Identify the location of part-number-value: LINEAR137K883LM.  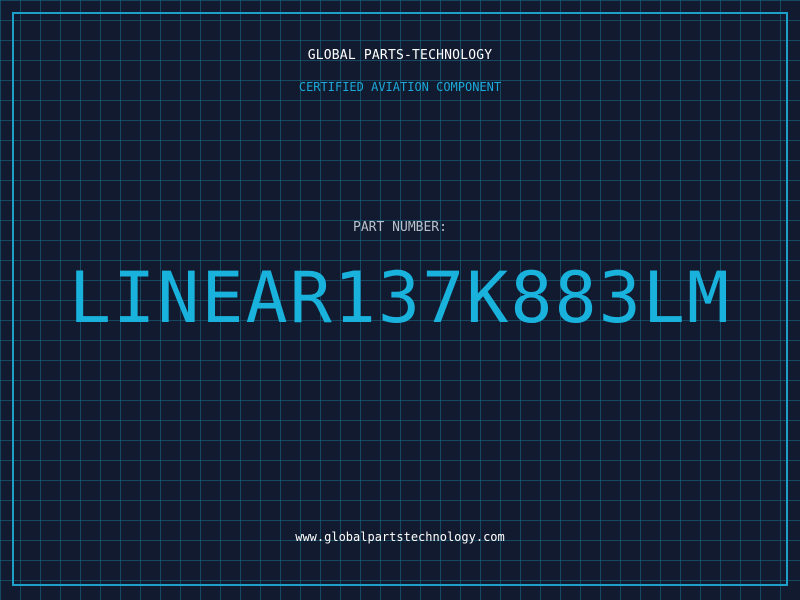
(400, 298).